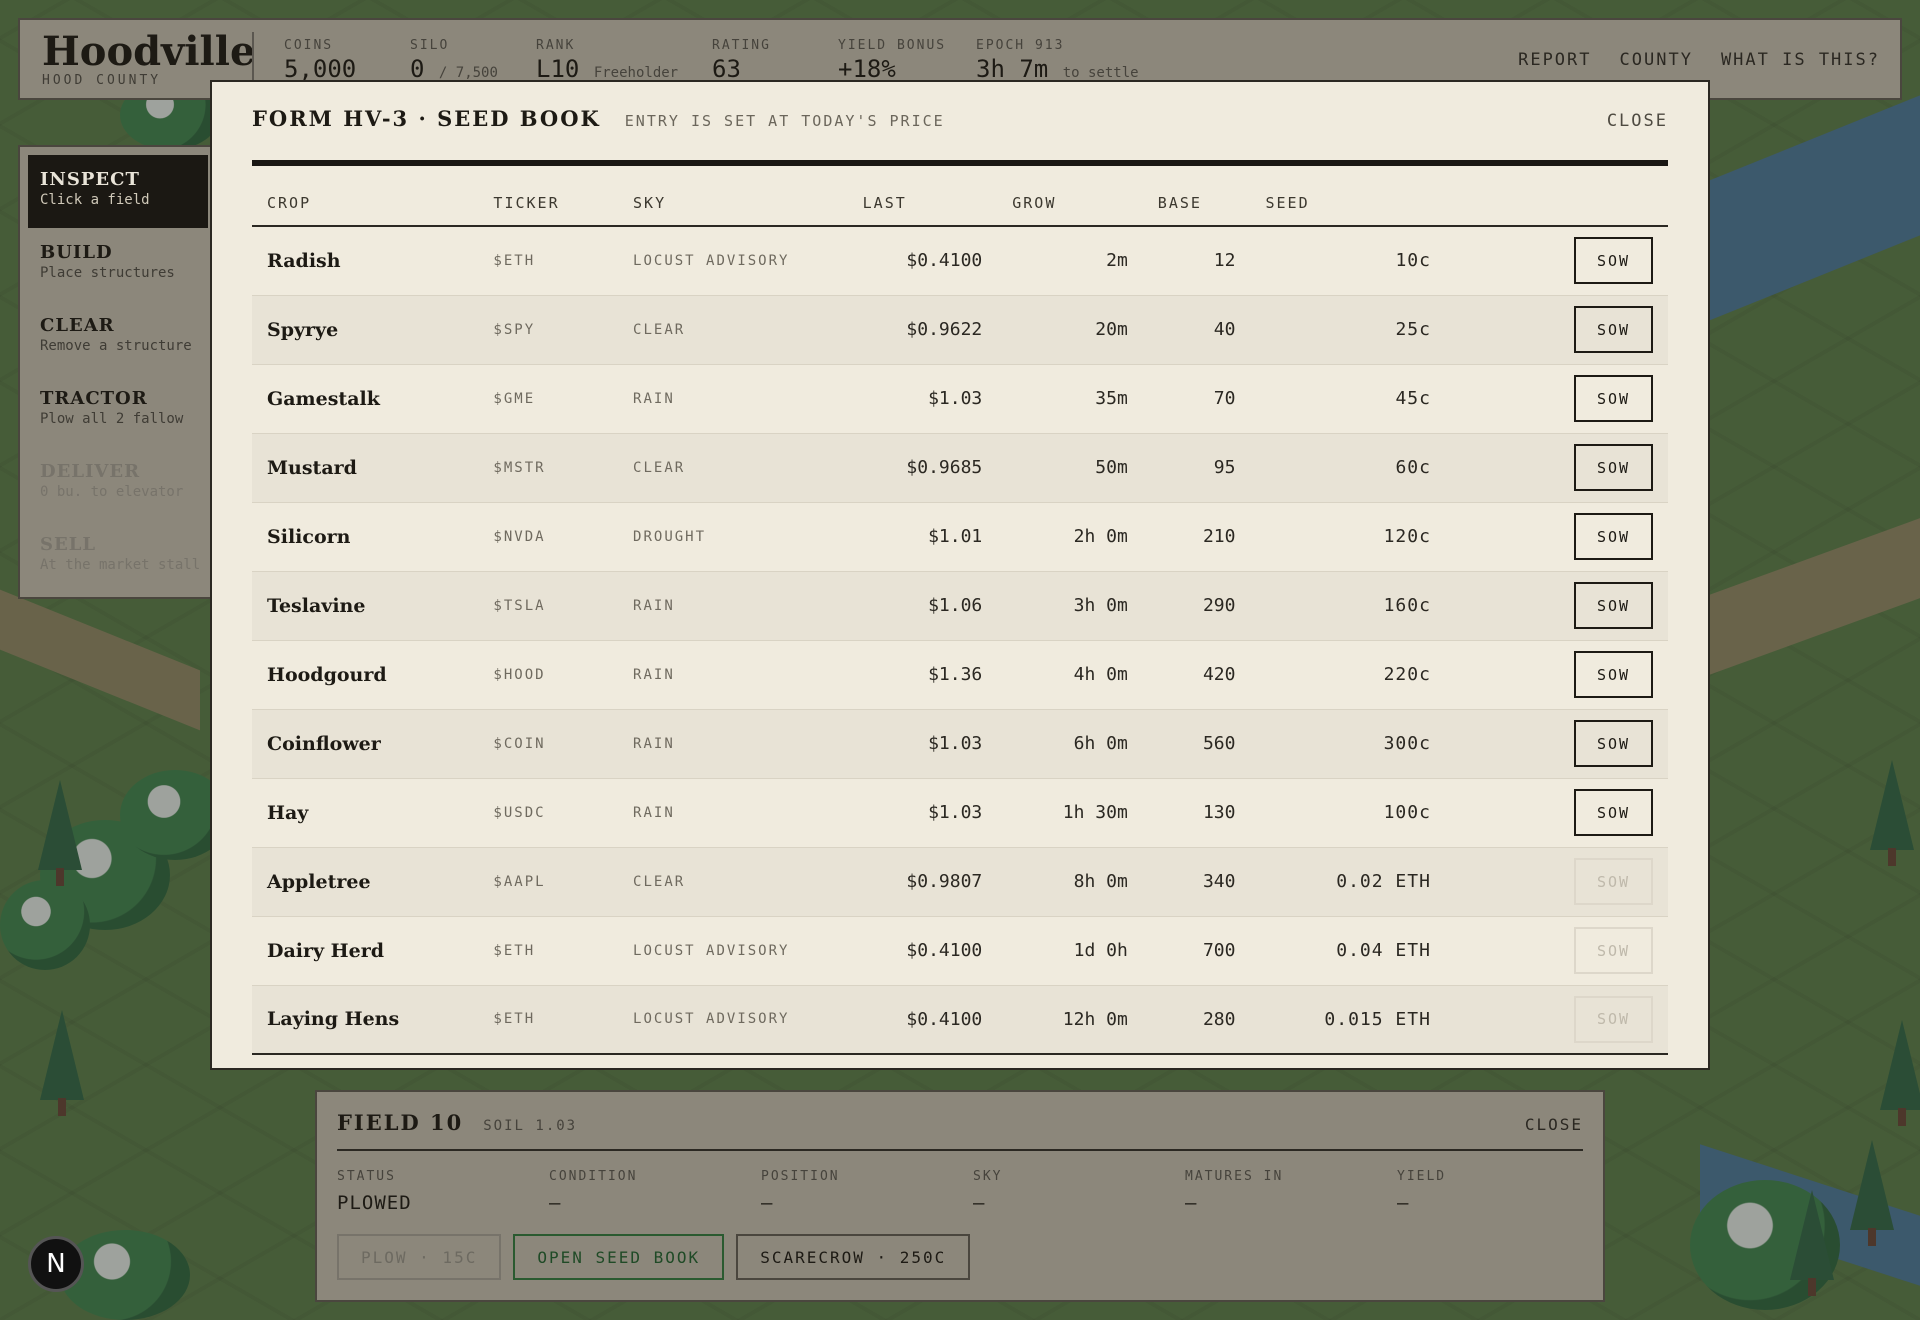 This screenshot has height=1320, width=1920. I want to click on field-panel-header: FIELD 10 SOIL 1.03 CLOSE, so click(960, 1130).